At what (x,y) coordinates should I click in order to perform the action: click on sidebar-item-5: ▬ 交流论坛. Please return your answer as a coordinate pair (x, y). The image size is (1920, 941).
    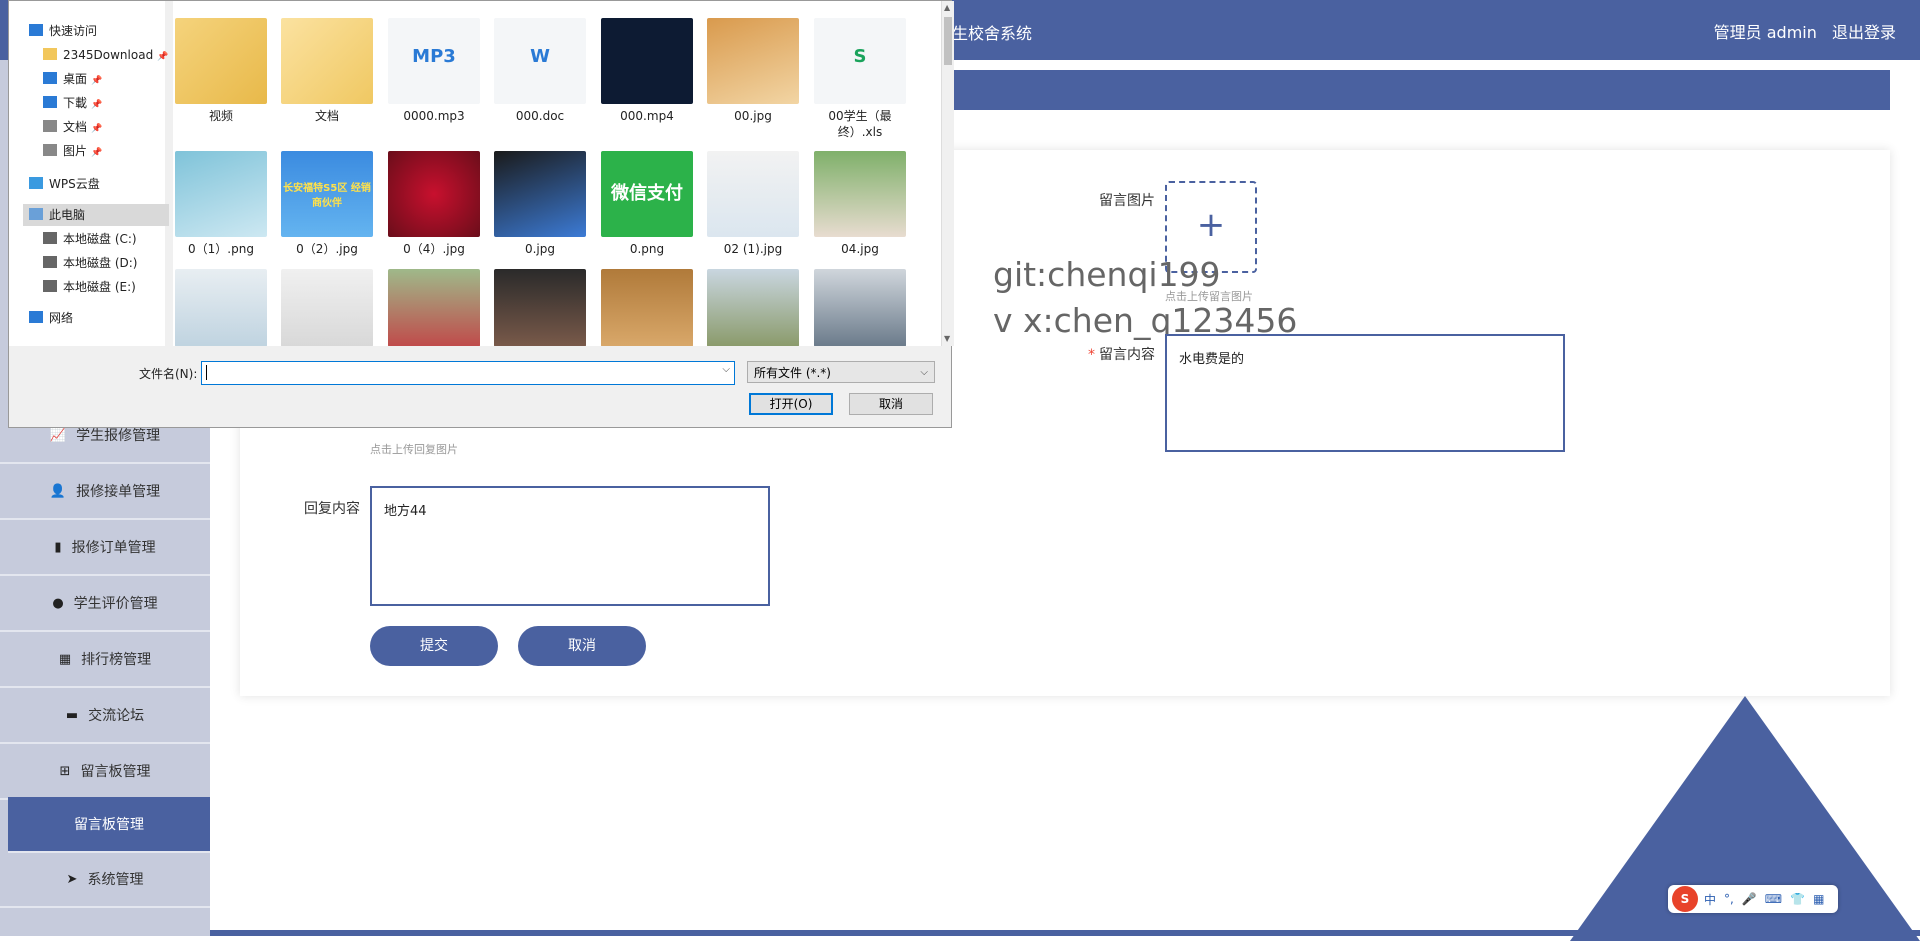
    Looking at the image, I should click on (105, 716).